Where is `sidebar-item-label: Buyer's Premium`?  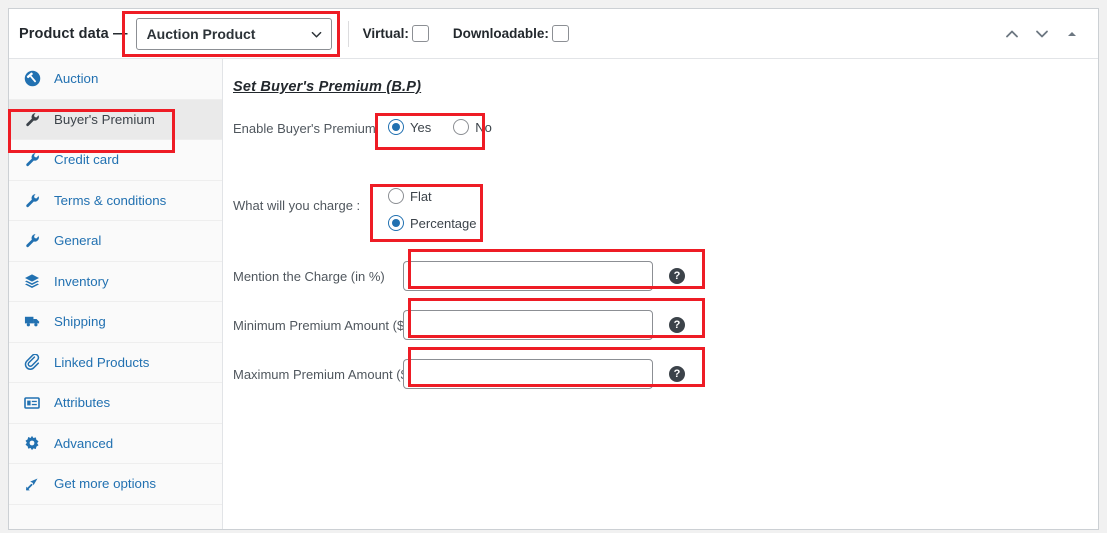
sidebar-item-label: Buyer's Premium is located at coordinates (104, 119).